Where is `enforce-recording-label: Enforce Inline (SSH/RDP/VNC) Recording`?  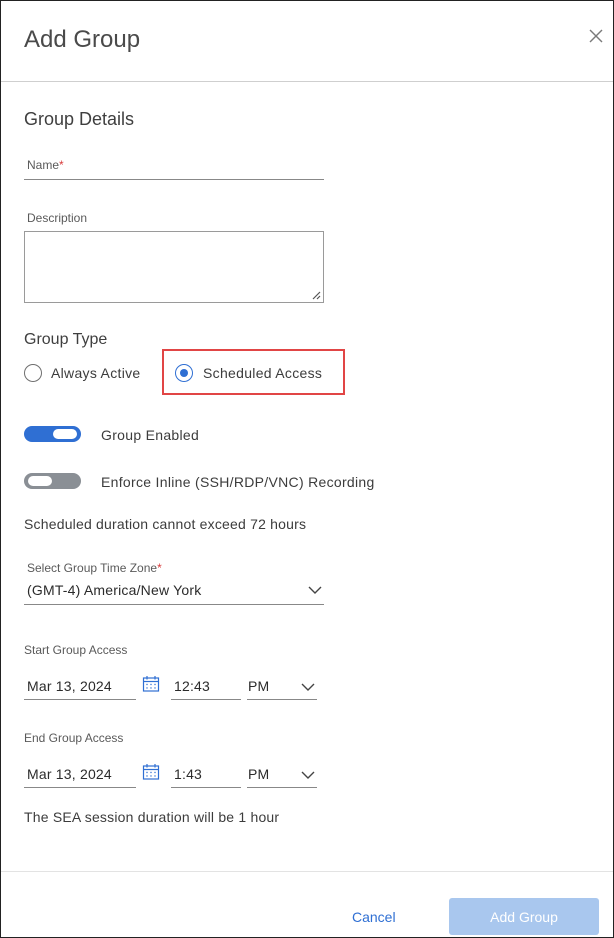 enforce-recording-label: Enforce Inline (SSH/RDP/VNC) Recording is located at coordinates (238, 482).